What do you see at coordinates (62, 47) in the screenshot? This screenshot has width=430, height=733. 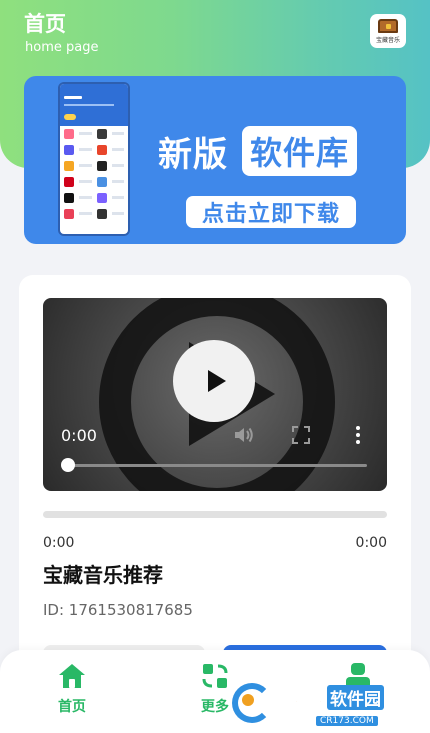 I see `page-subtitle: home page` at bounding box center [62, 47].